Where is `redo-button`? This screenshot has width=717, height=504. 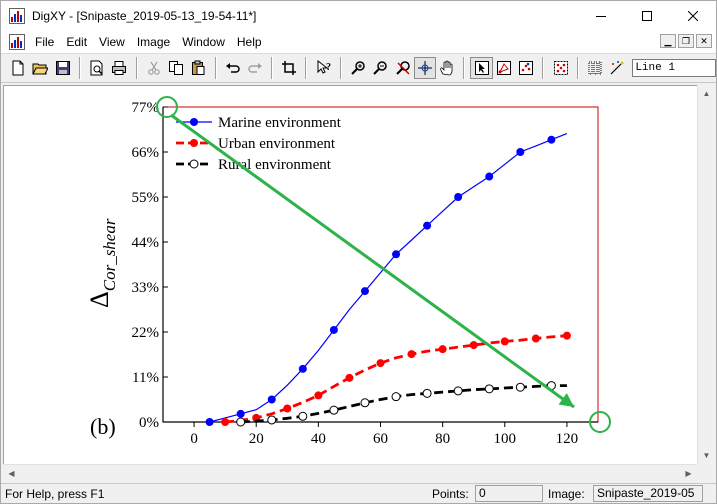
redo-button is located at coordinates (255, 68).